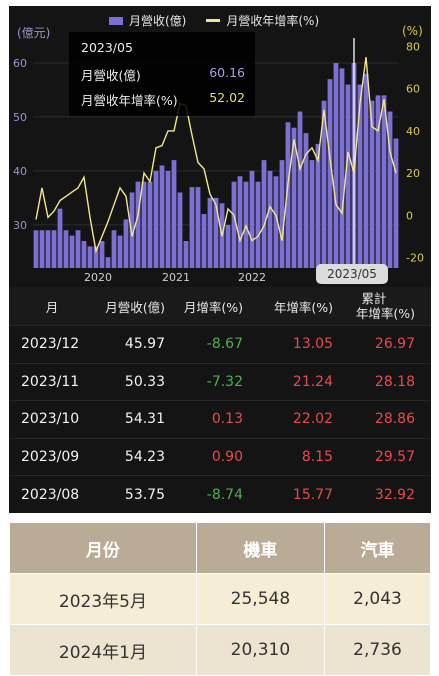  What do you see at coordinates (413, 173) in the screenshot?
I see `y-right-tick: 20` at bounding box center [413, 173].